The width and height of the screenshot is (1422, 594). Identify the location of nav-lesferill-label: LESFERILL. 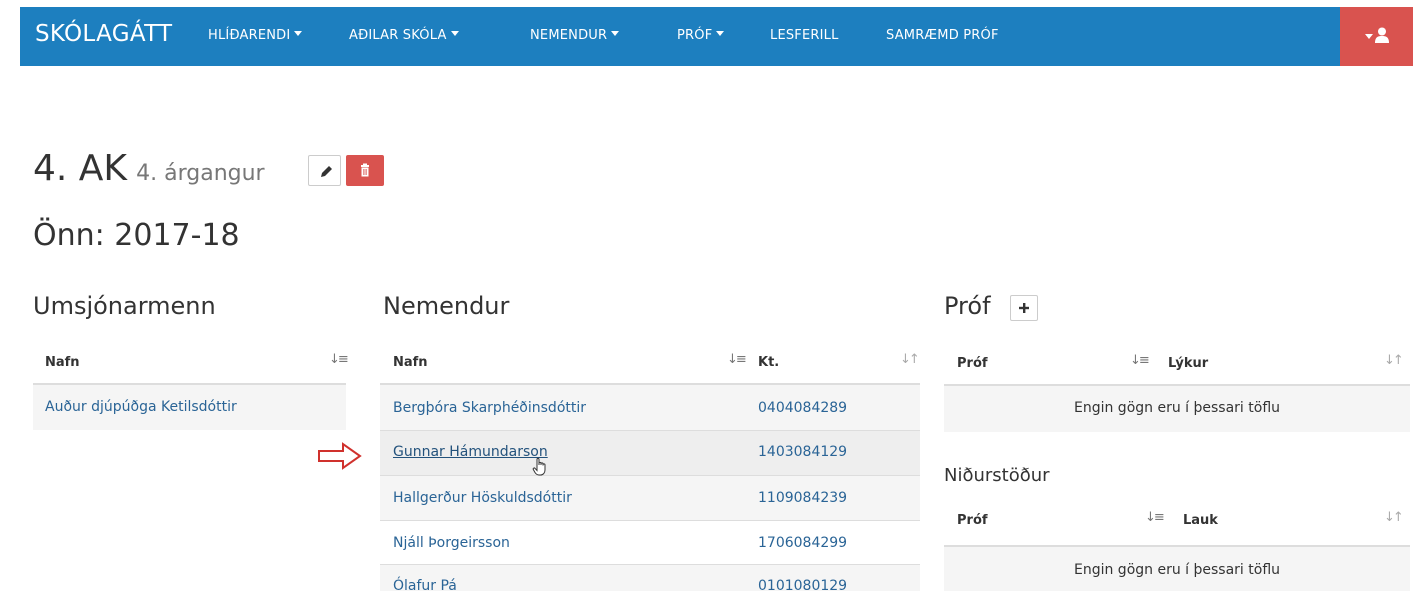
(804, 35).